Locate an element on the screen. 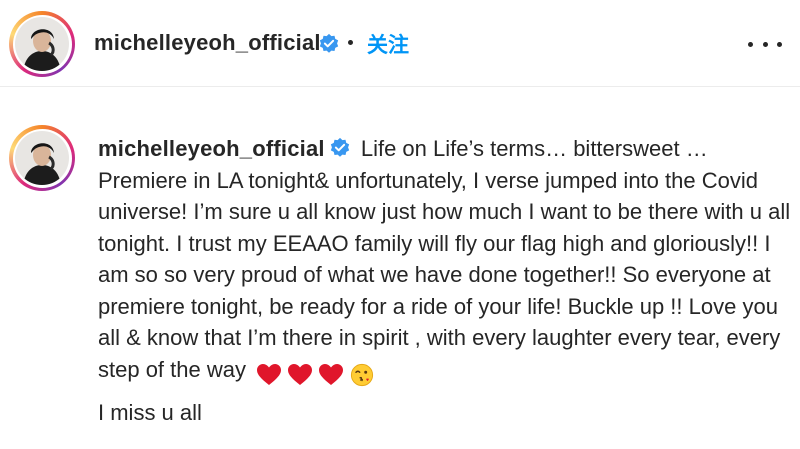 This screenshot has width=800, height=449. caption-closing-line: I miss u all is located at coordinates (150, 412).